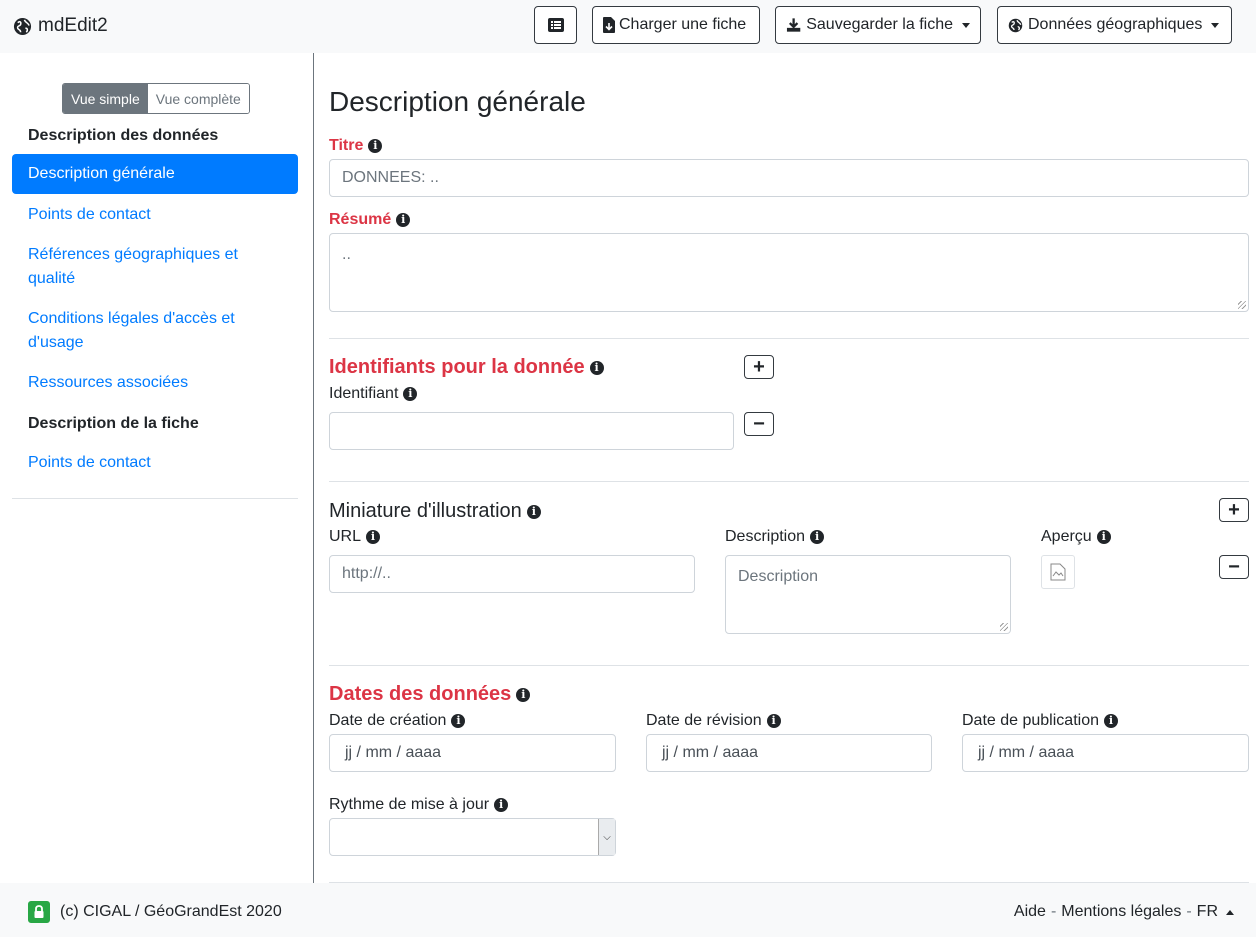 Image resolution: width=1256 pixels, height=937 pixels. I want to click on aide-link: Aide, so click(1030, 912).